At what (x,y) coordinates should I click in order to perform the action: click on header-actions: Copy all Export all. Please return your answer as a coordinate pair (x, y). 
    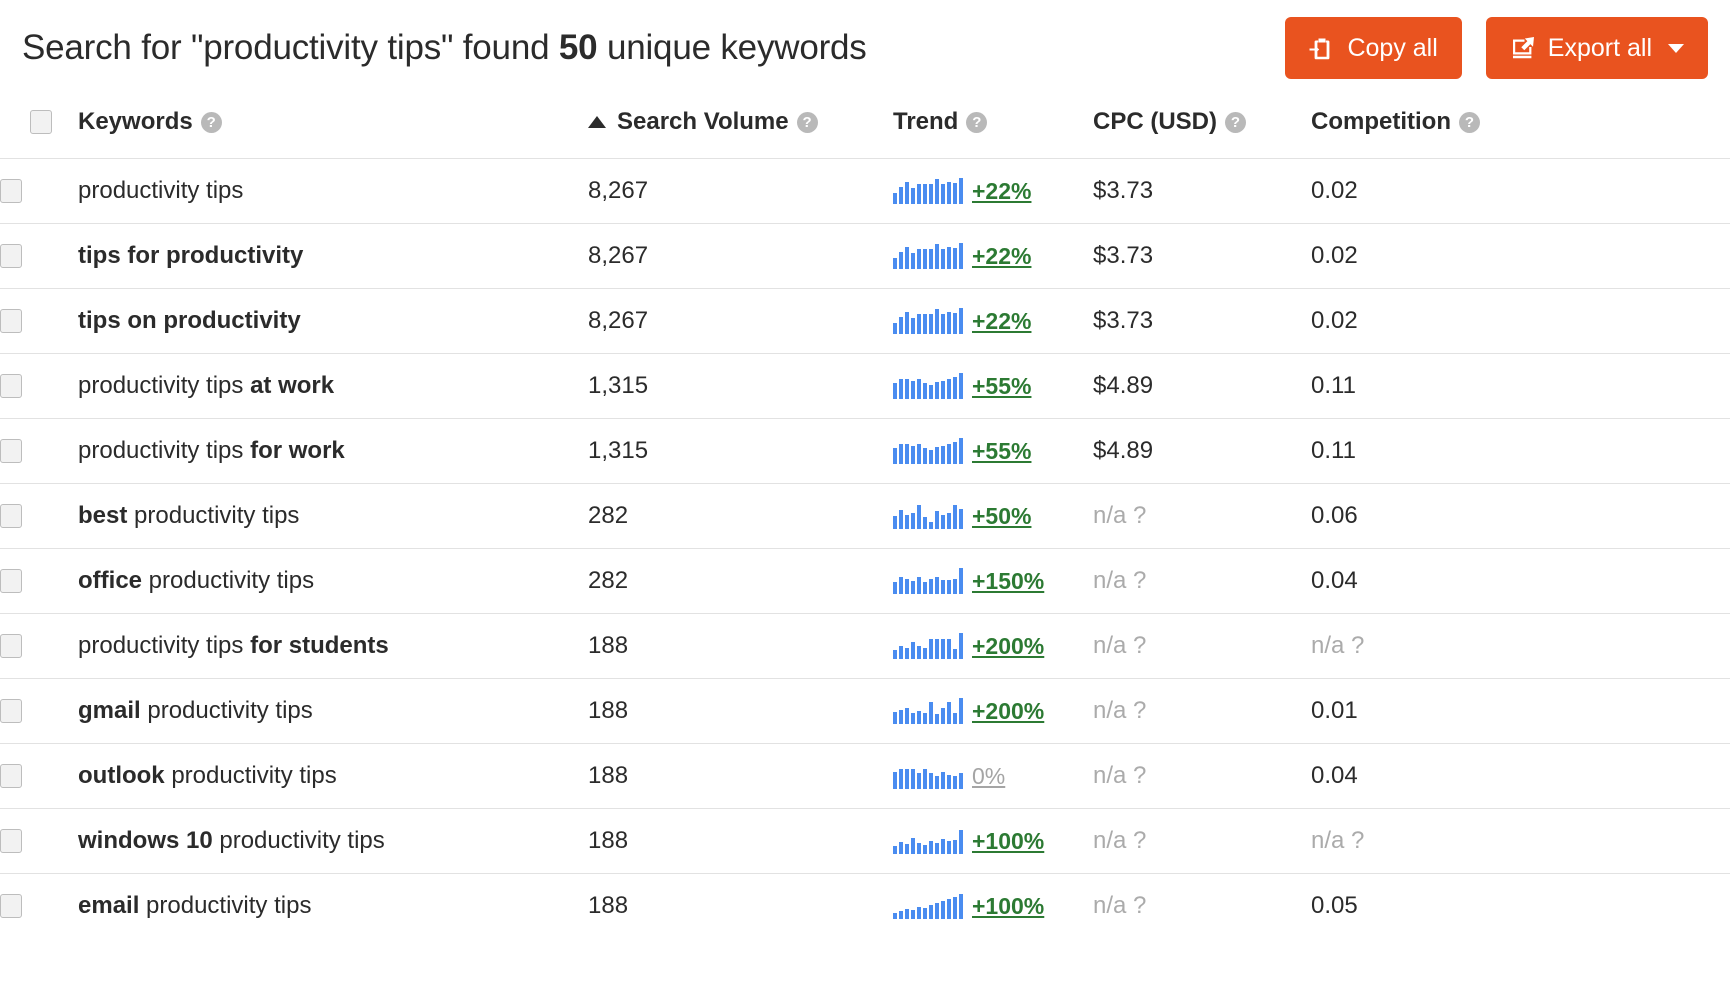
    Looking at the image, I should click on (1496, 48).